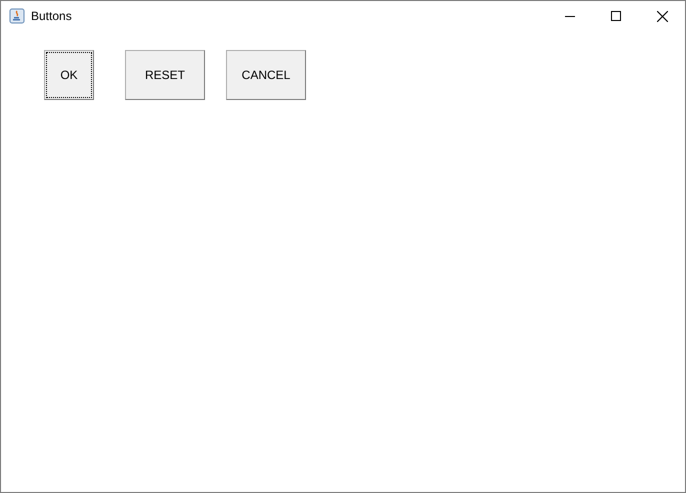 The height and width of the screenshot is (493, 686). I want to click on close-icon, so click(662, 16).